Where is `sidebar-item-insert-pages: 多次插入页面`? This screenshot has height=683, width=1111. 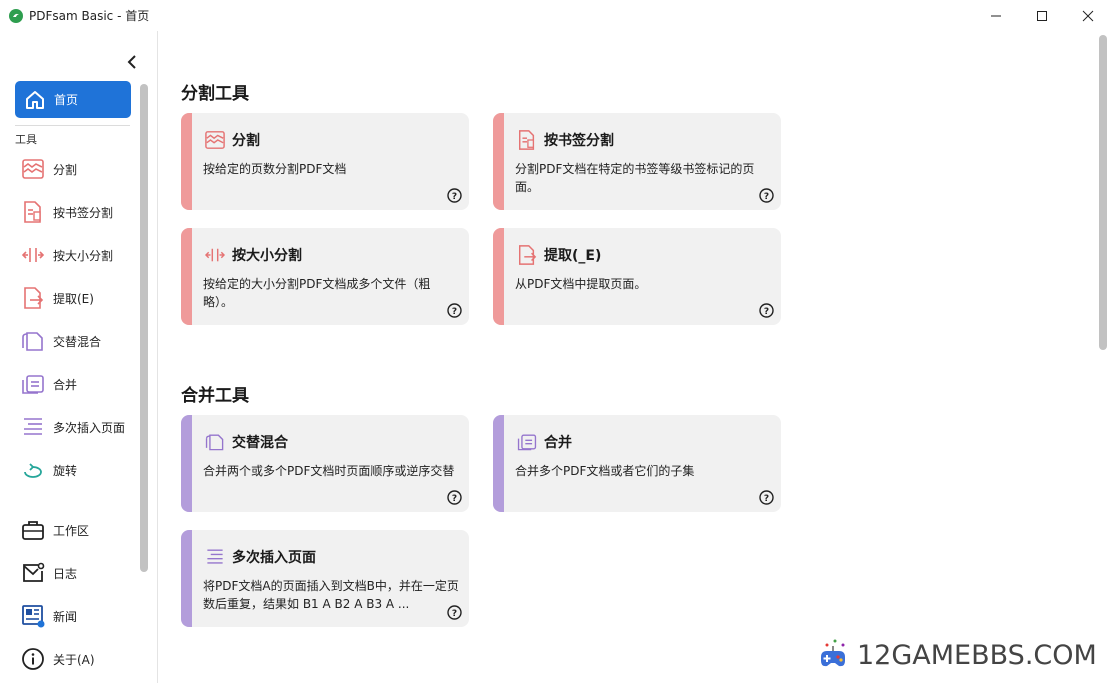 sidebar-item-insert-pages: 多次插入页面 is located at coordinates (79, 427).